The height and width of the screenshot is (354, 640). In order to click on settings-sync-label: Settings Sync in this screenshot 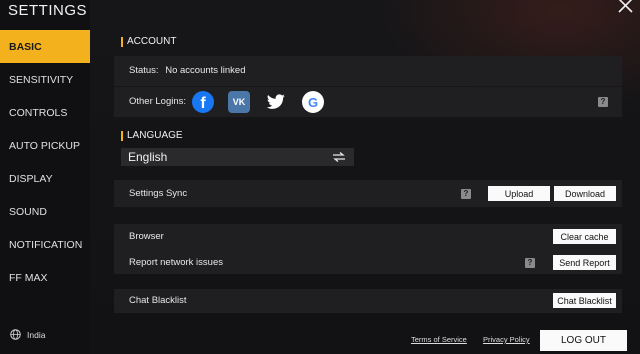, I will do `click(158, 193)`.